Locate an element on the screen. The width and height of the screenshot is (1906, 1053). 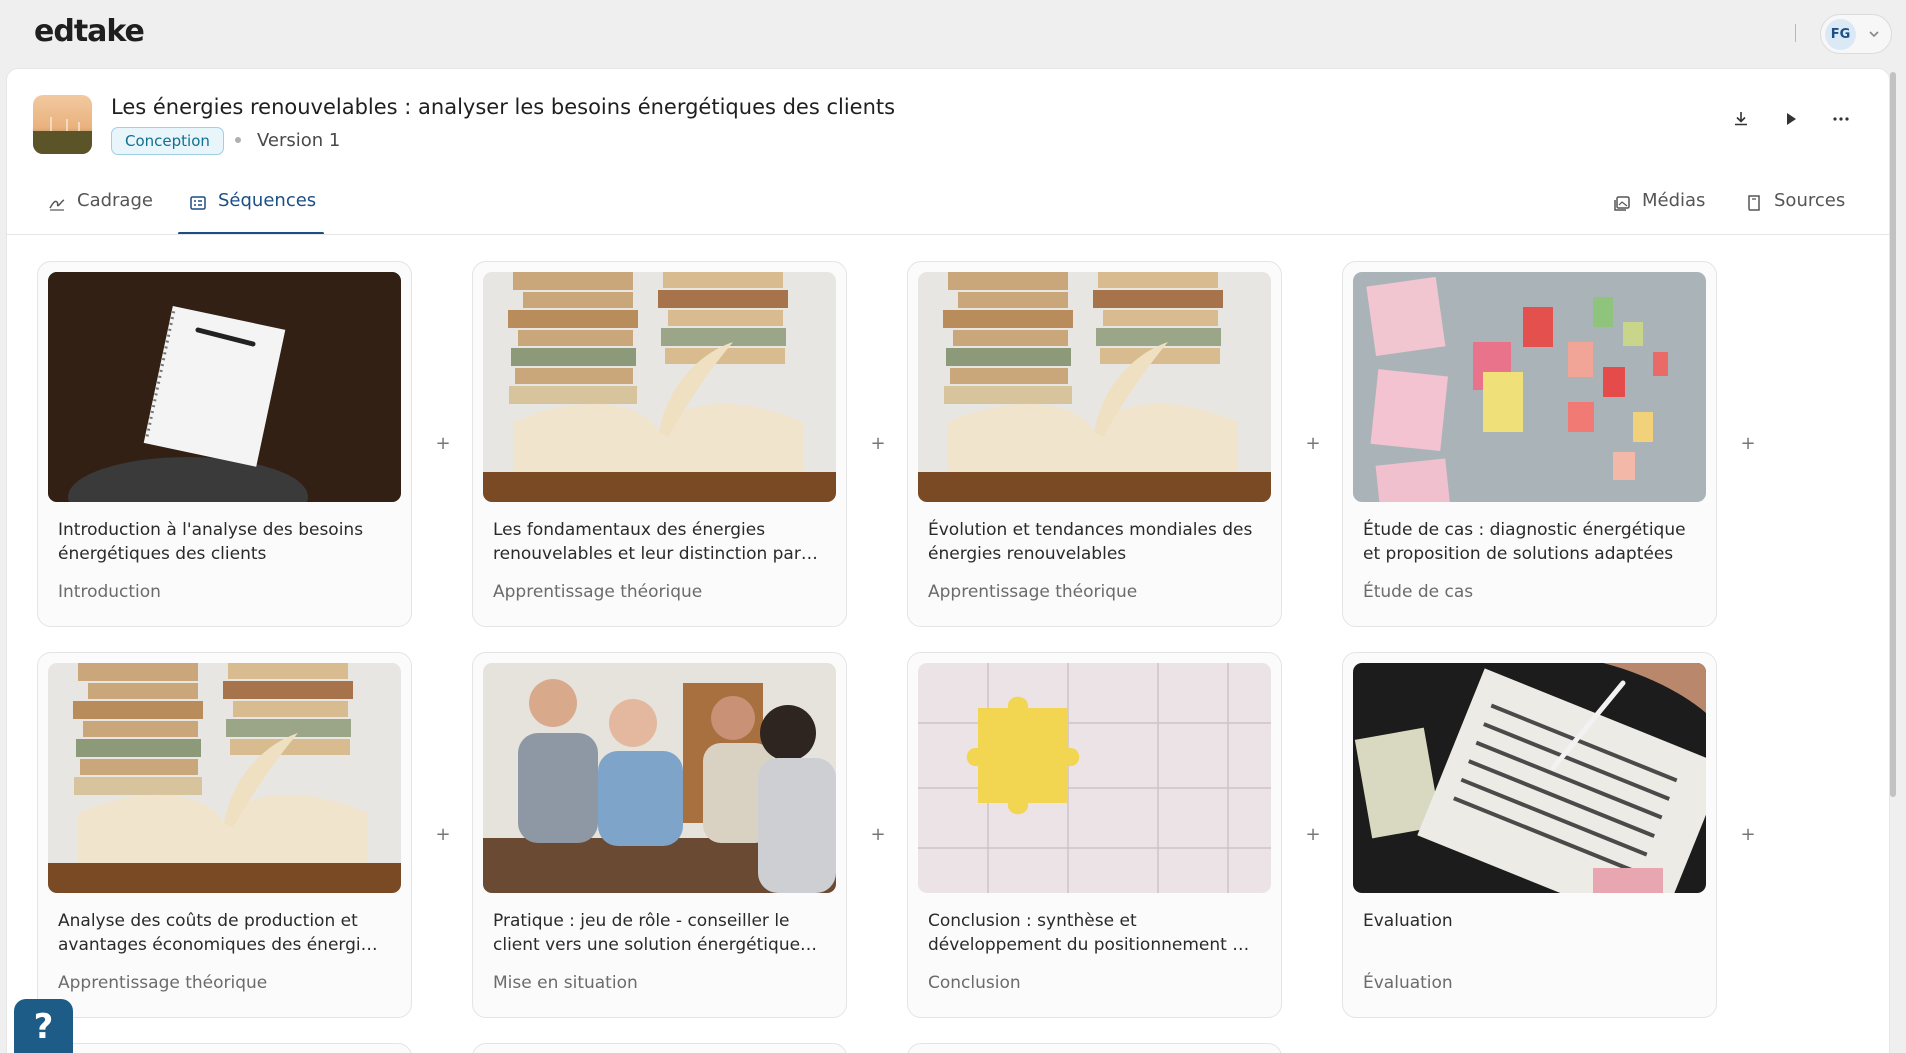
download-button is located at coordinates (1741, 119).